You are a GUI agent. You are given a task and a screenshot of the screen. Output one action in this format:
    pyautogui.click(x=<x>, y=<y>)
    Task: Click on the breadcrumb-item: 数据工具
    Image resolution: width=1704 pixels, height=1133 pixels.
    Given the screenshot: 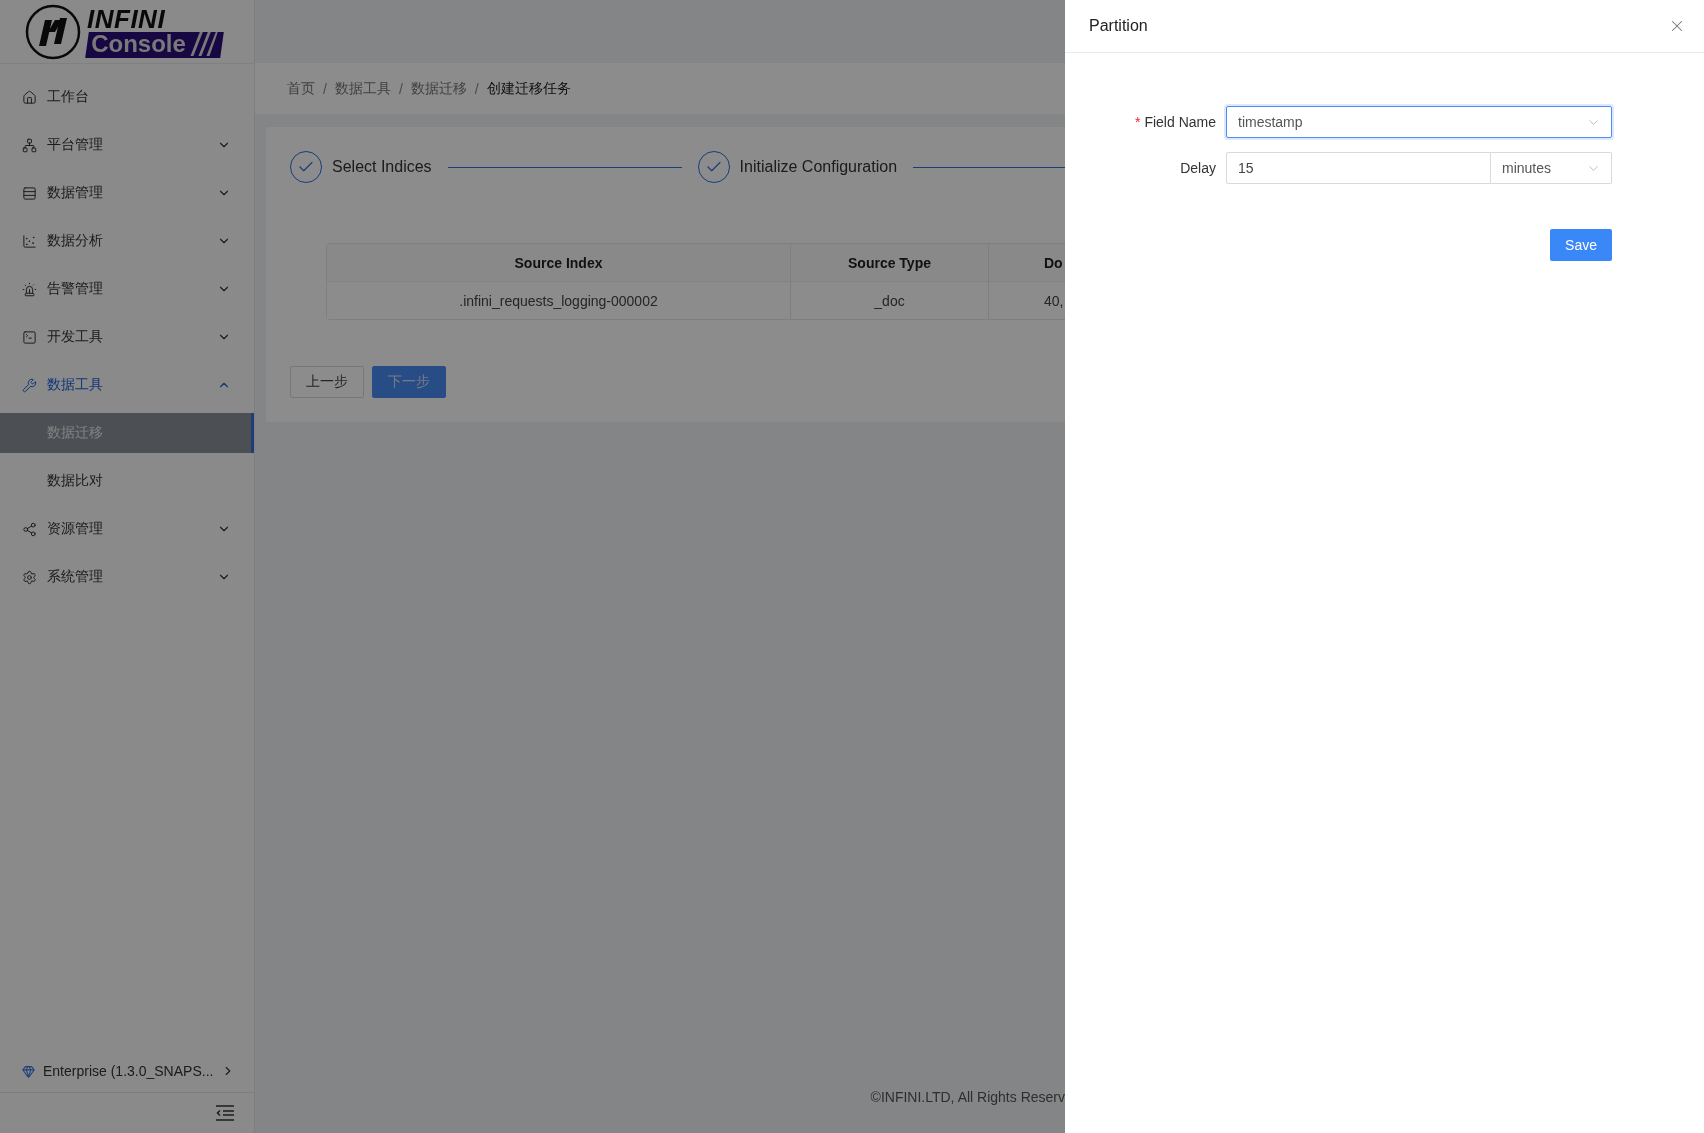 What is the action you would take?
    pyautogui.click(x=362, y=88)
    